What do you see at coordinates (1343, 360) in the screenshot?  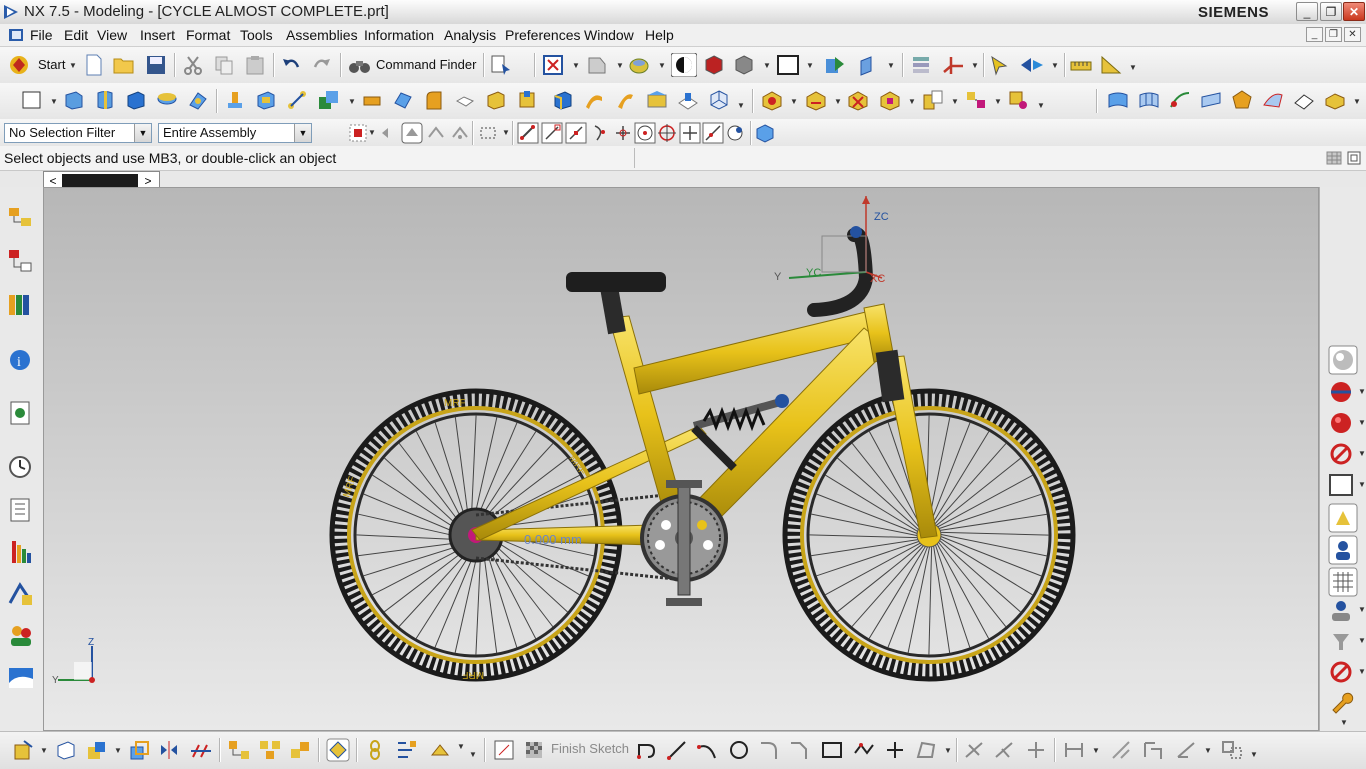 I see `studio-sphere-icon` at bounding box center [1343, 360].